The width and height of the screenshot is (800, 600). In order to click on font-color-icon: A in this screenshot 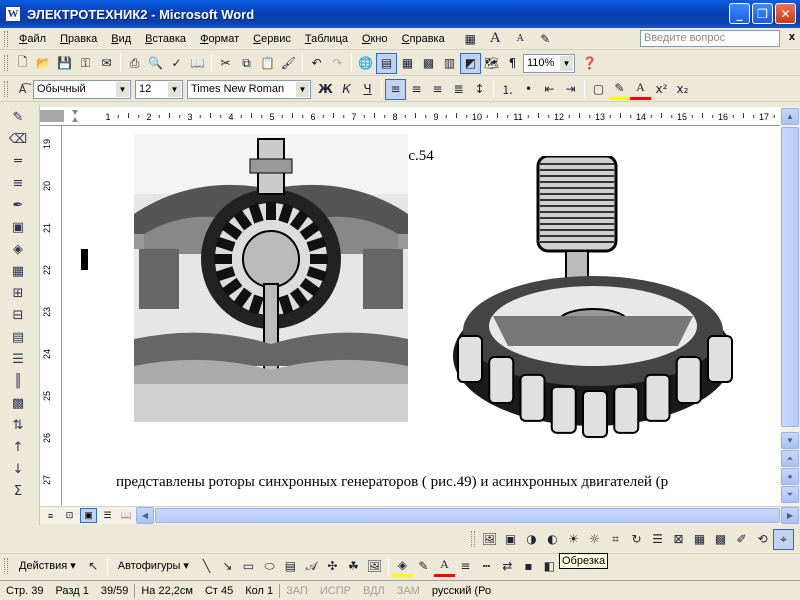, I will do `click(640, 89)`.